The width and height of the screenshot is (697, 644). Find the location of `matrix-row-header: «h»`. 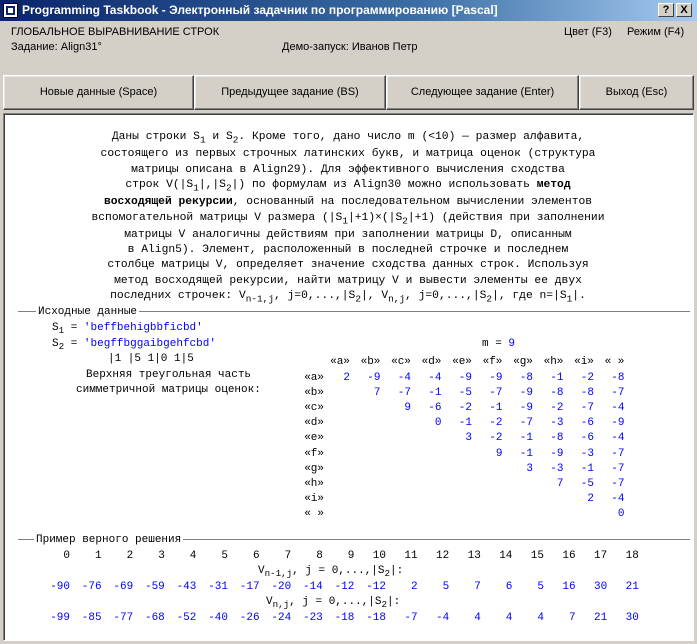

matrix-row-header: «h» is located at coordinates (314, 483).